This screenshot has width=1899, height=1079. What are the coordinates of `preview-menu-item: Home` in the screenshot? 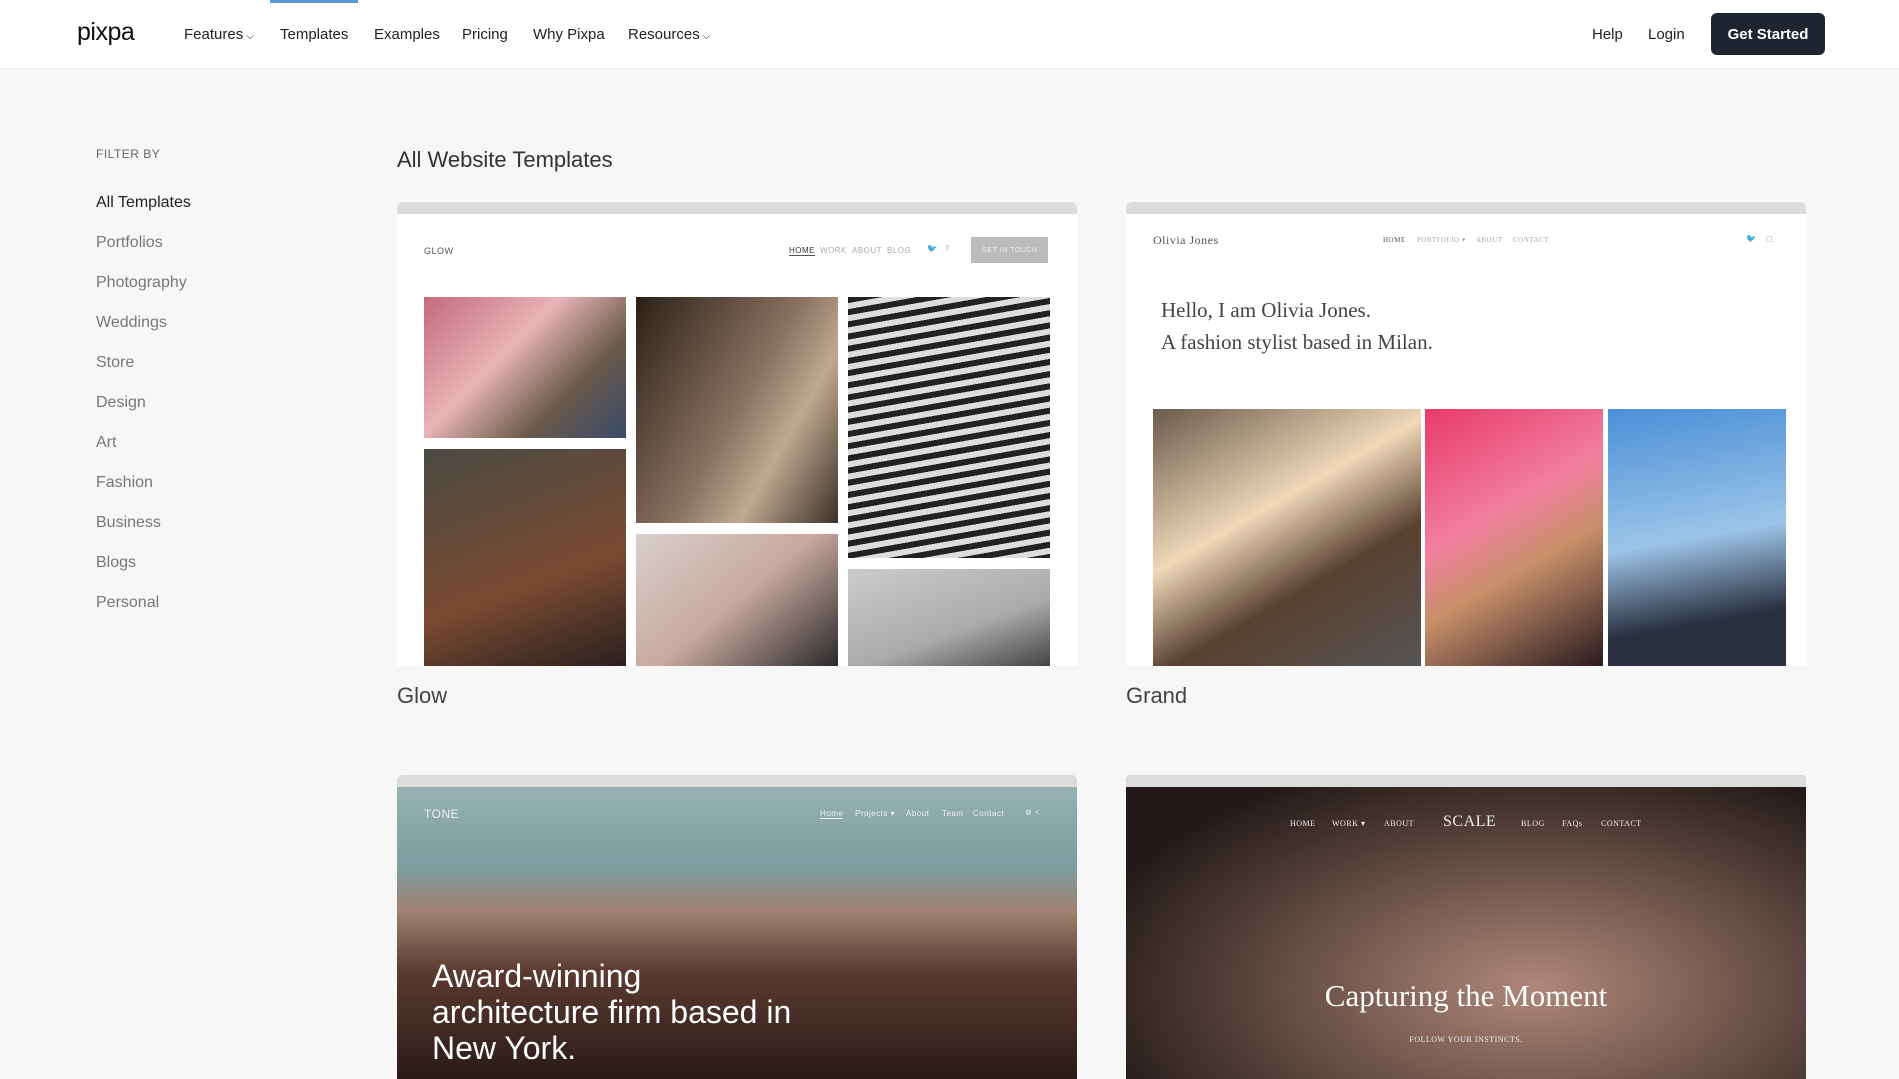 It's located at (832, 814).